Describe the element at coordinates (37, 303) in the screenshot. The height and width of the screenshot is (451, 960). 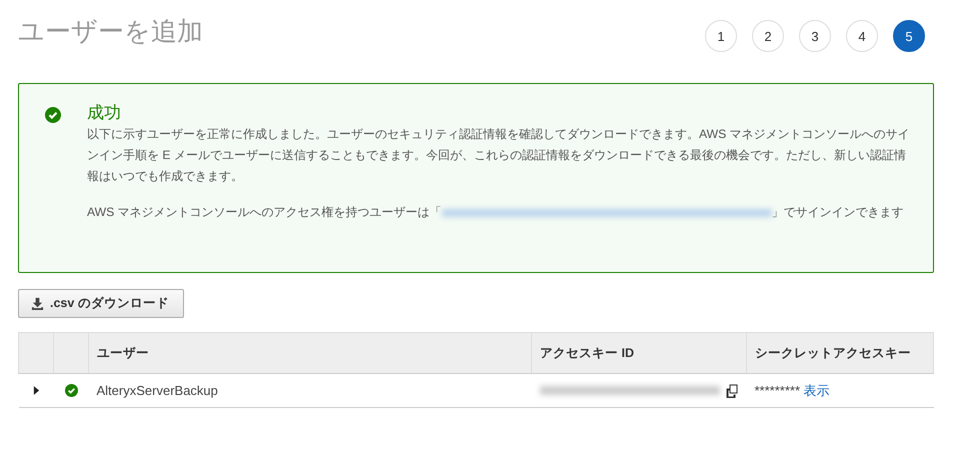
I see `download-icon` at that location.